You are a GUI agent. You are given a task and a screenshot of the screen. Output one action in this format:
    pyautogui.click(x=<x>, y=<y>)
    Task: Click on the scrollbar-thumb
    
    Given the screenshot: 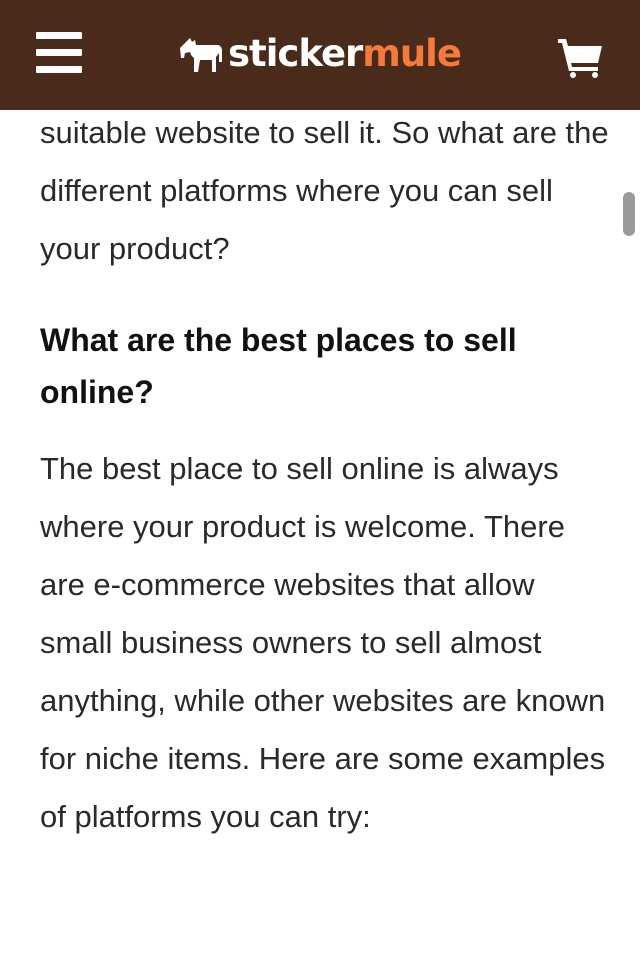 What is the action you would take?
    pyautogui.click(x=629, y=214)
    